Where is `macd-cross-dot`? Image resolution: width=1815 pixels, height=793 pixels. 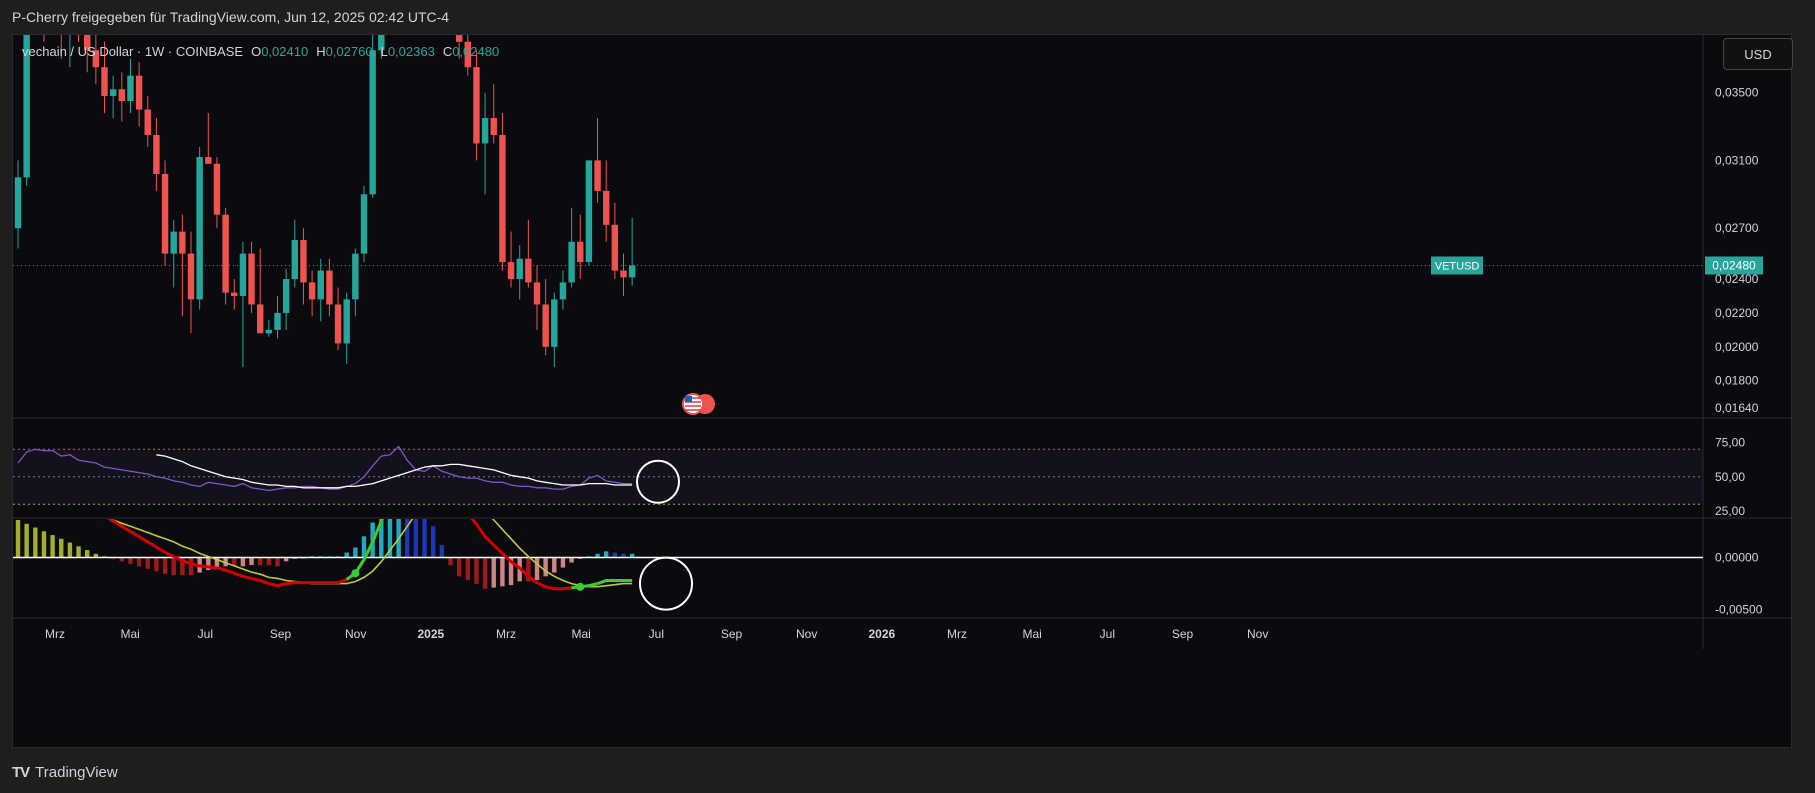 macd-cross-dot is located at coordinates (355, 573).